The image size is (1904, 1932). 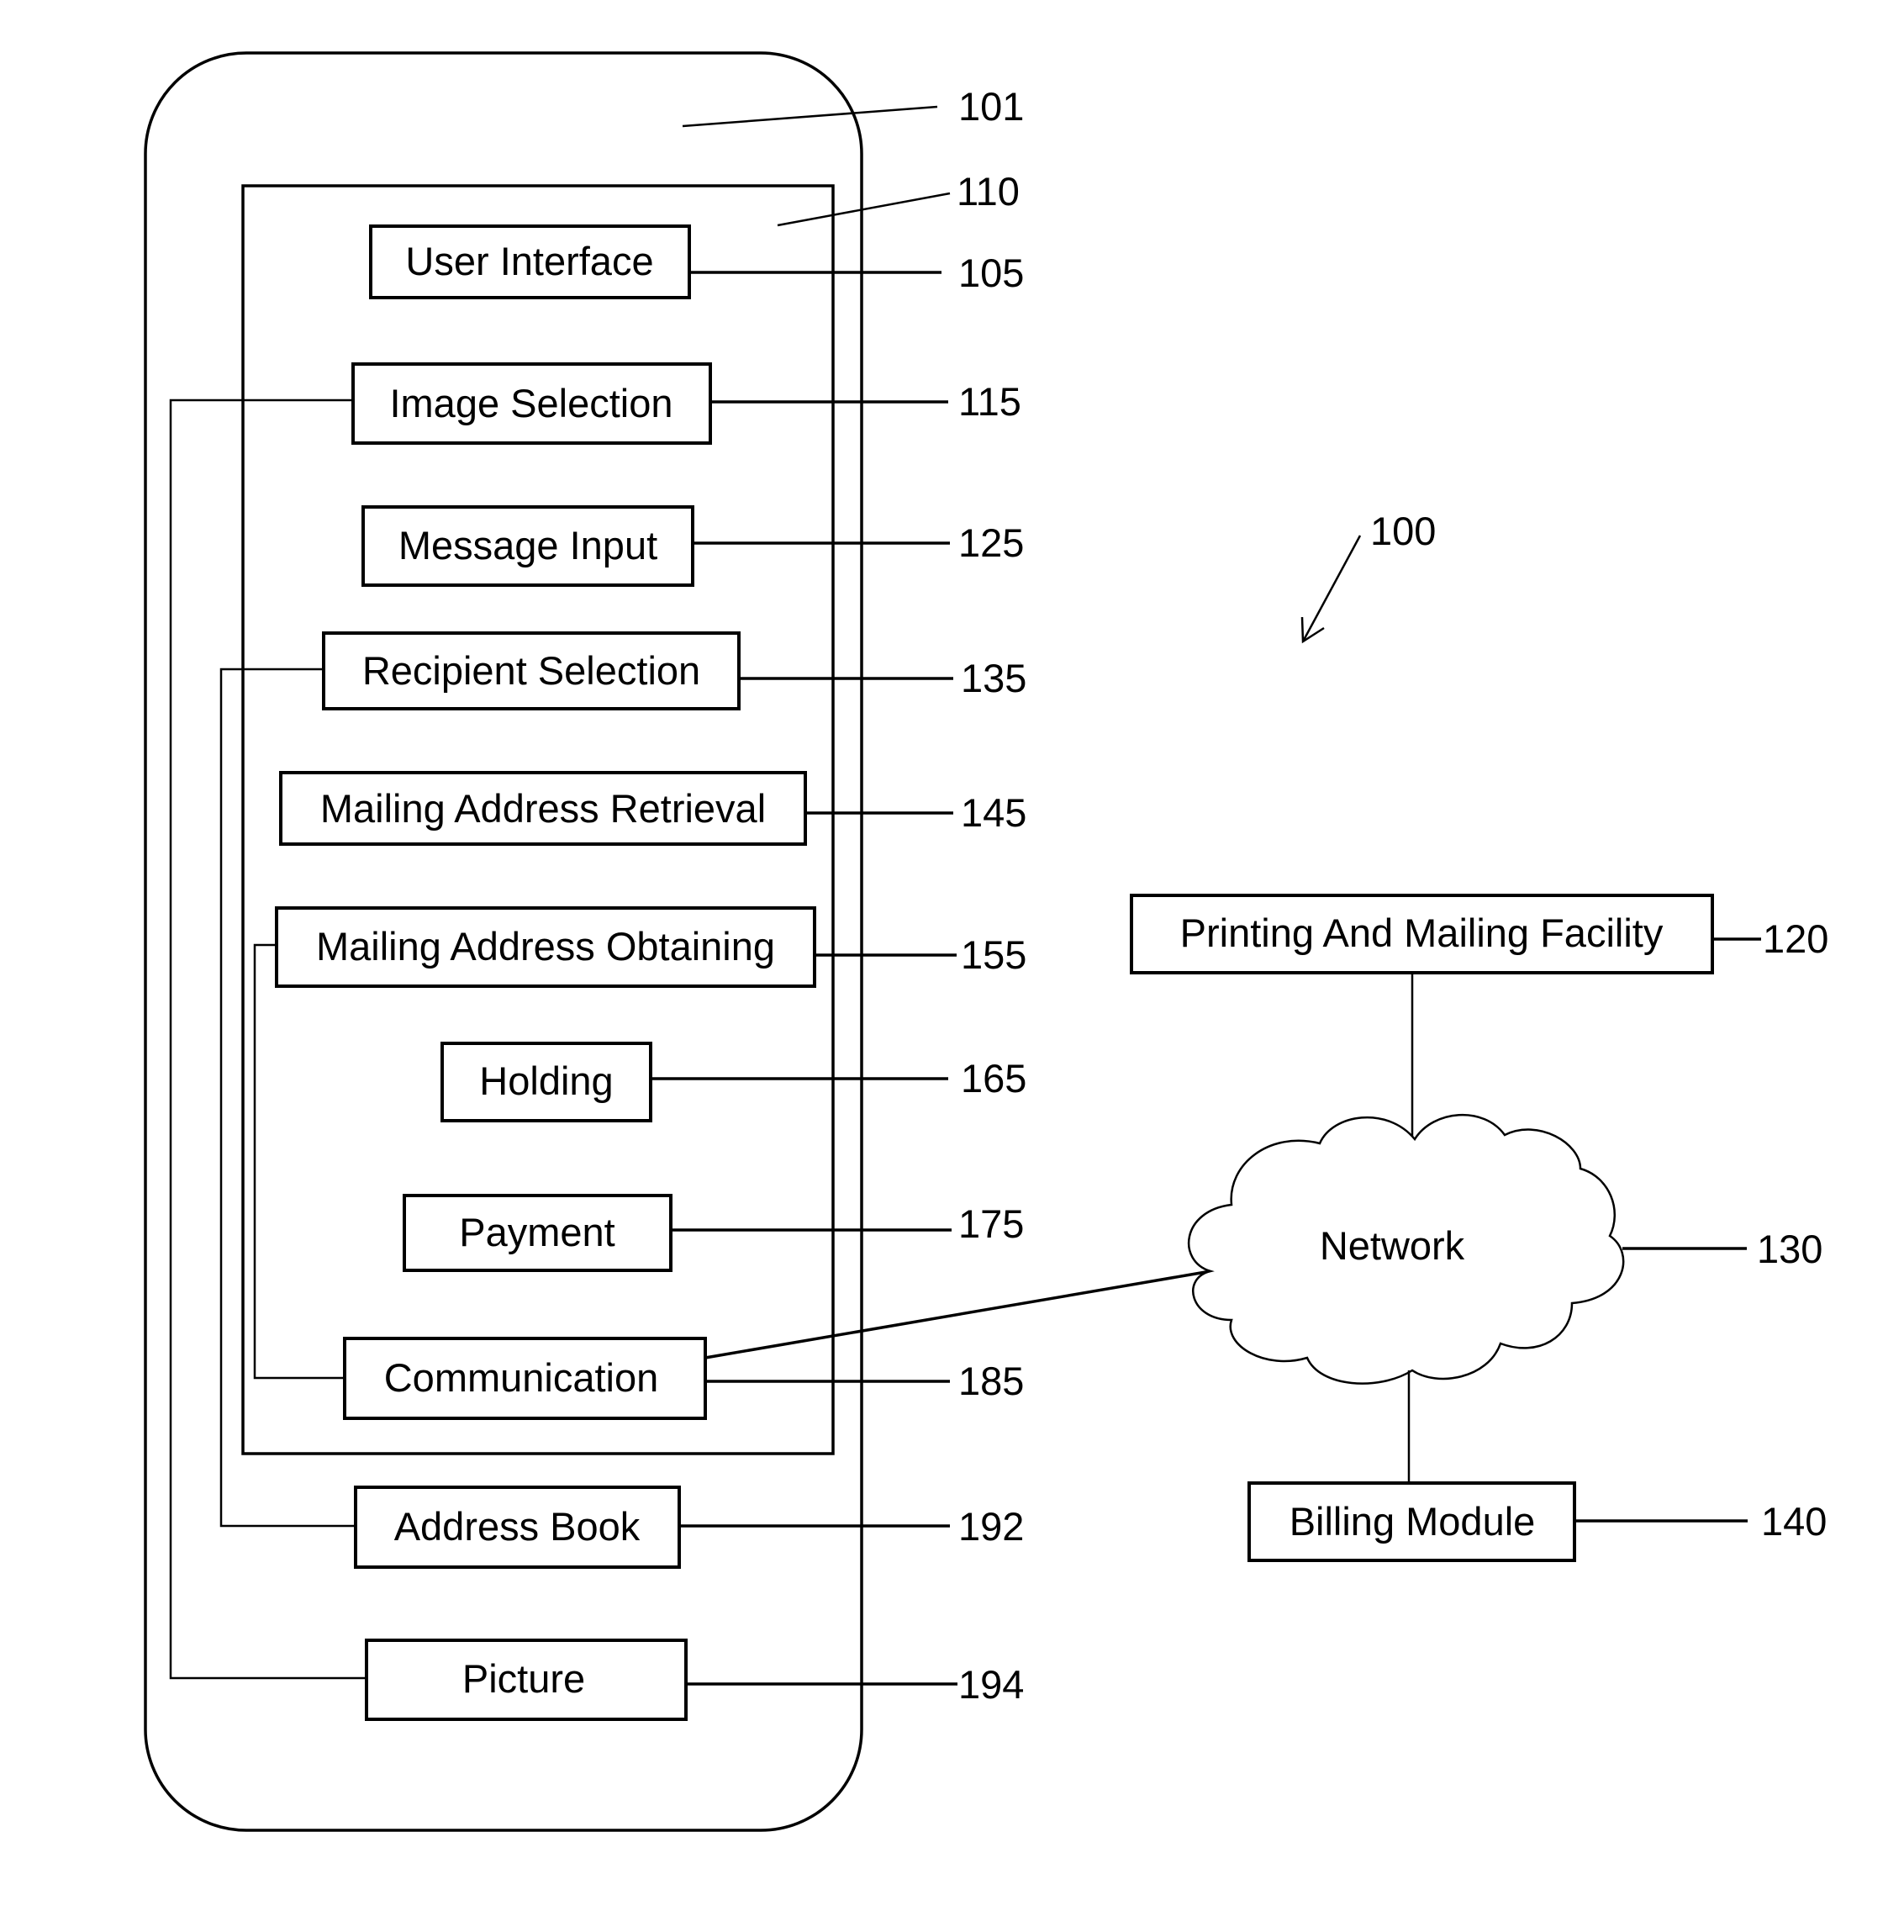 What do you see at coordinates (991, 1527) in the screenshot?
I see `ref-192: 192` at bounding box center [991, 1527].